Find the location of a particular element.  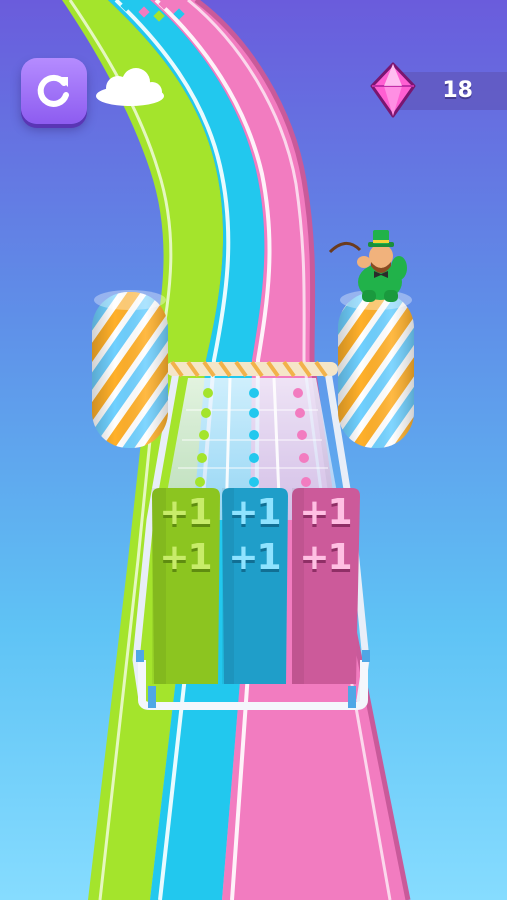

counter-green-label-1: +1 is located at coordinates (185, 512).